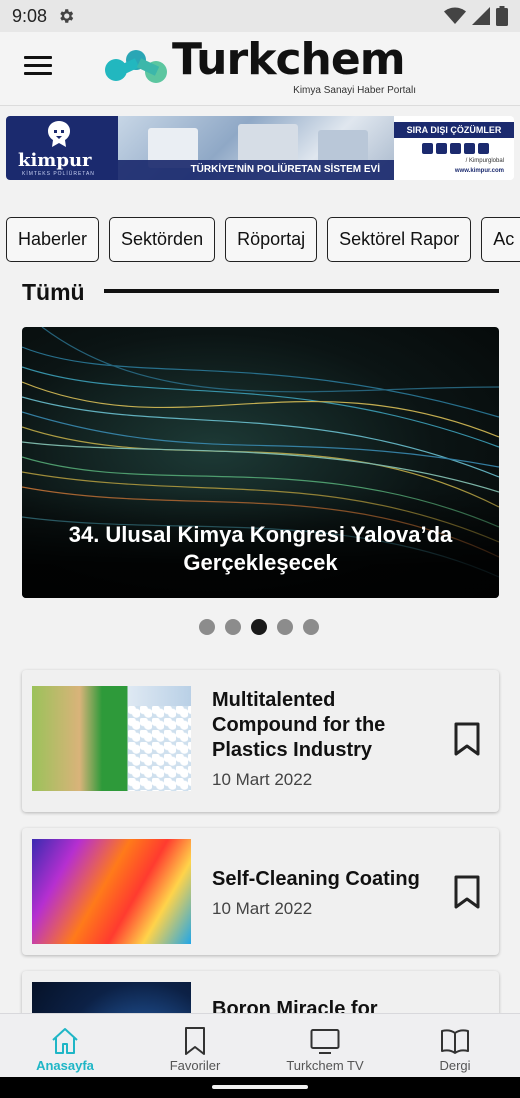 The image size is (520, 1098). I want to click on instagram-icon, so click(455, 148).